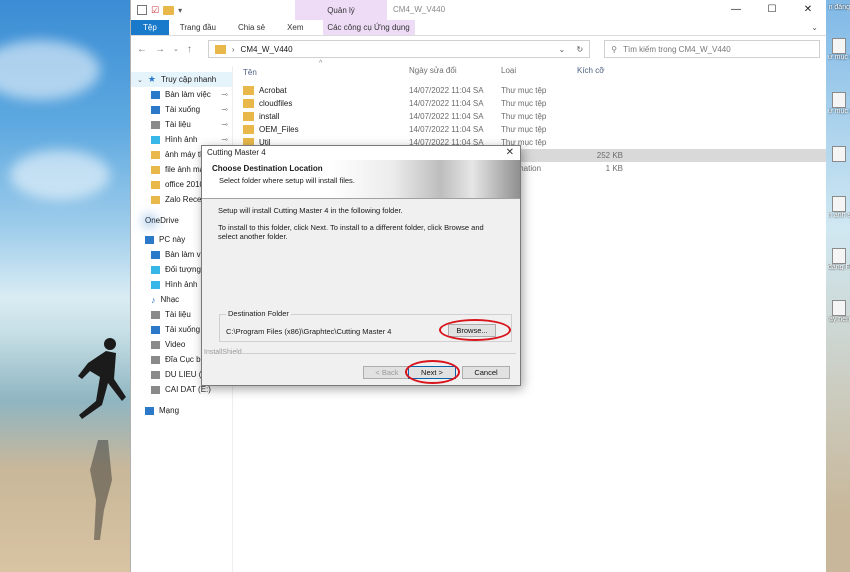 Image resolution: width=850 pixels, height=572 pixels. Describe the element at coordinates (368, 27) in the screenshot. I see `tab-application-tools: Các công cụ Ứng dụng` at that location.